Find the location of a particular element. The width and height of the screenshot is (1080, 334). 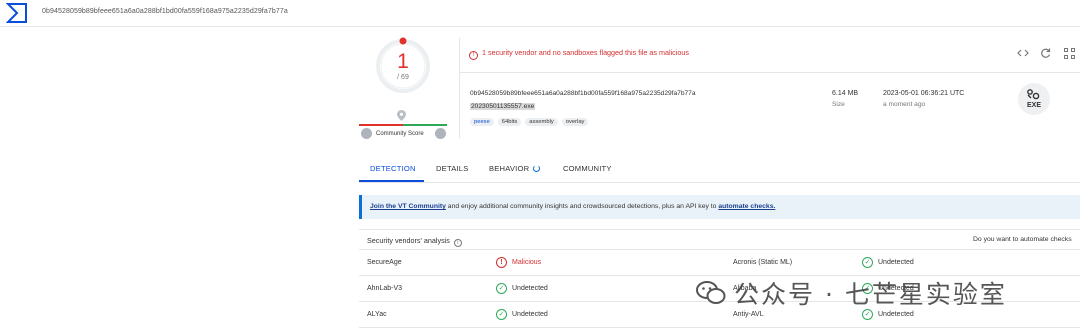

tab-behavior: BEHAVIOR is located at coordinates (515, 168).